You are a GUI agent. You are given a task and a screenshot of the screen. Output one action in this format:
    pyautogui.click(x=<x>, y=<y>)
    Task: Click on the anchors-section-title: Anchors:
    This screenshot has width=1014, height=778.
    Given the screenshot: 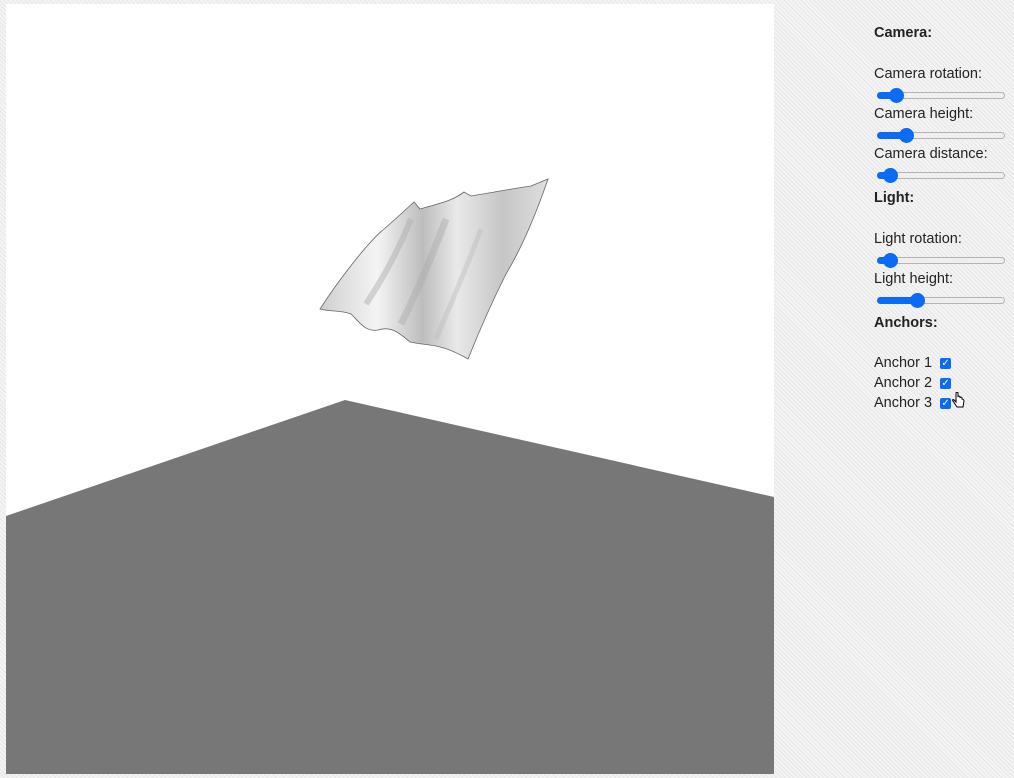 What is the action you would take?
    pyautogui.click(x=906, y=323)
    